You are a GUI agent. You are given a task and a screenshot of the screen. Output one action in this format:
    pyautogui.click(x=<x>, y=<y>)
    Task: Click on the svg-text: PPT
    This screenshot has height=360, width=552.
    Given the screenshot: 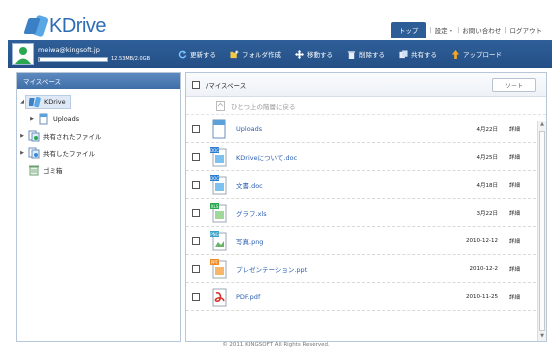 What is the action you would take?
    pyautogui.click(x=215, y=261)
    